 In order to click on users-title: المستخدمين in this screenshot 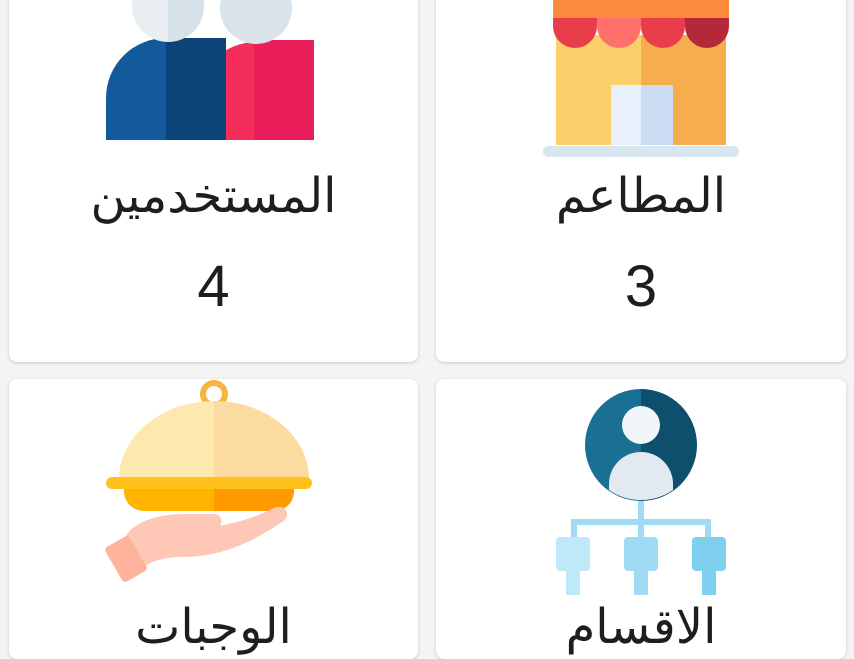, I will do `click(213, 196)`.